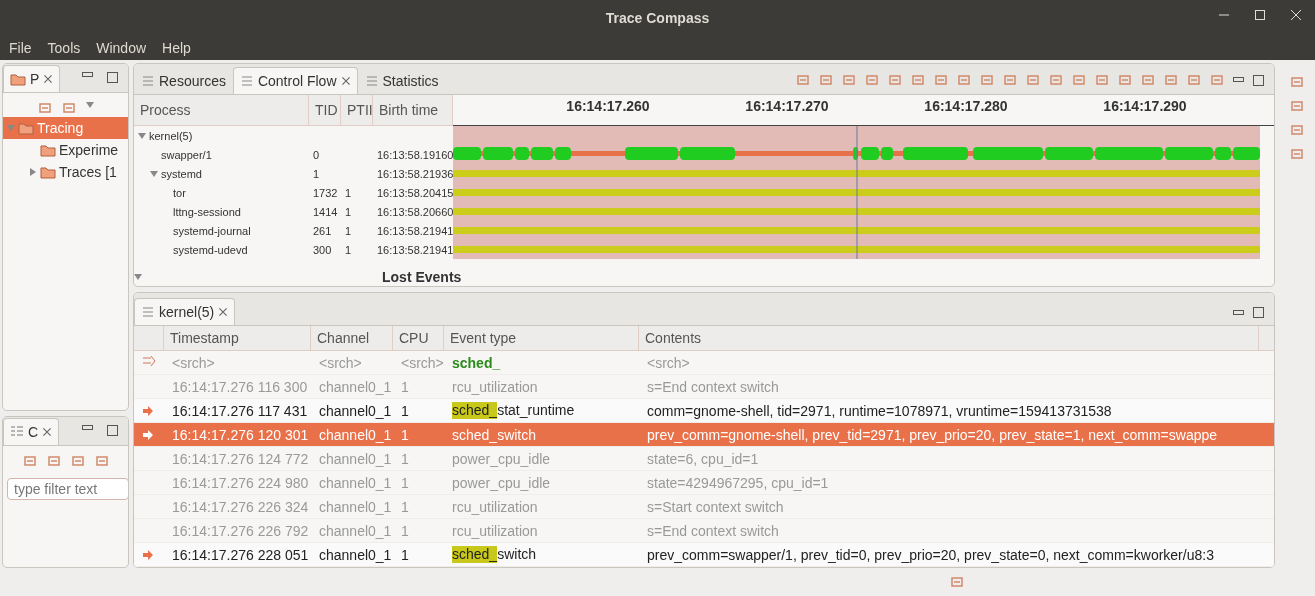  Describe the element at coordinates (207, 211) in the screenshot. I see `process-name: lttng-sessiond` at that location.